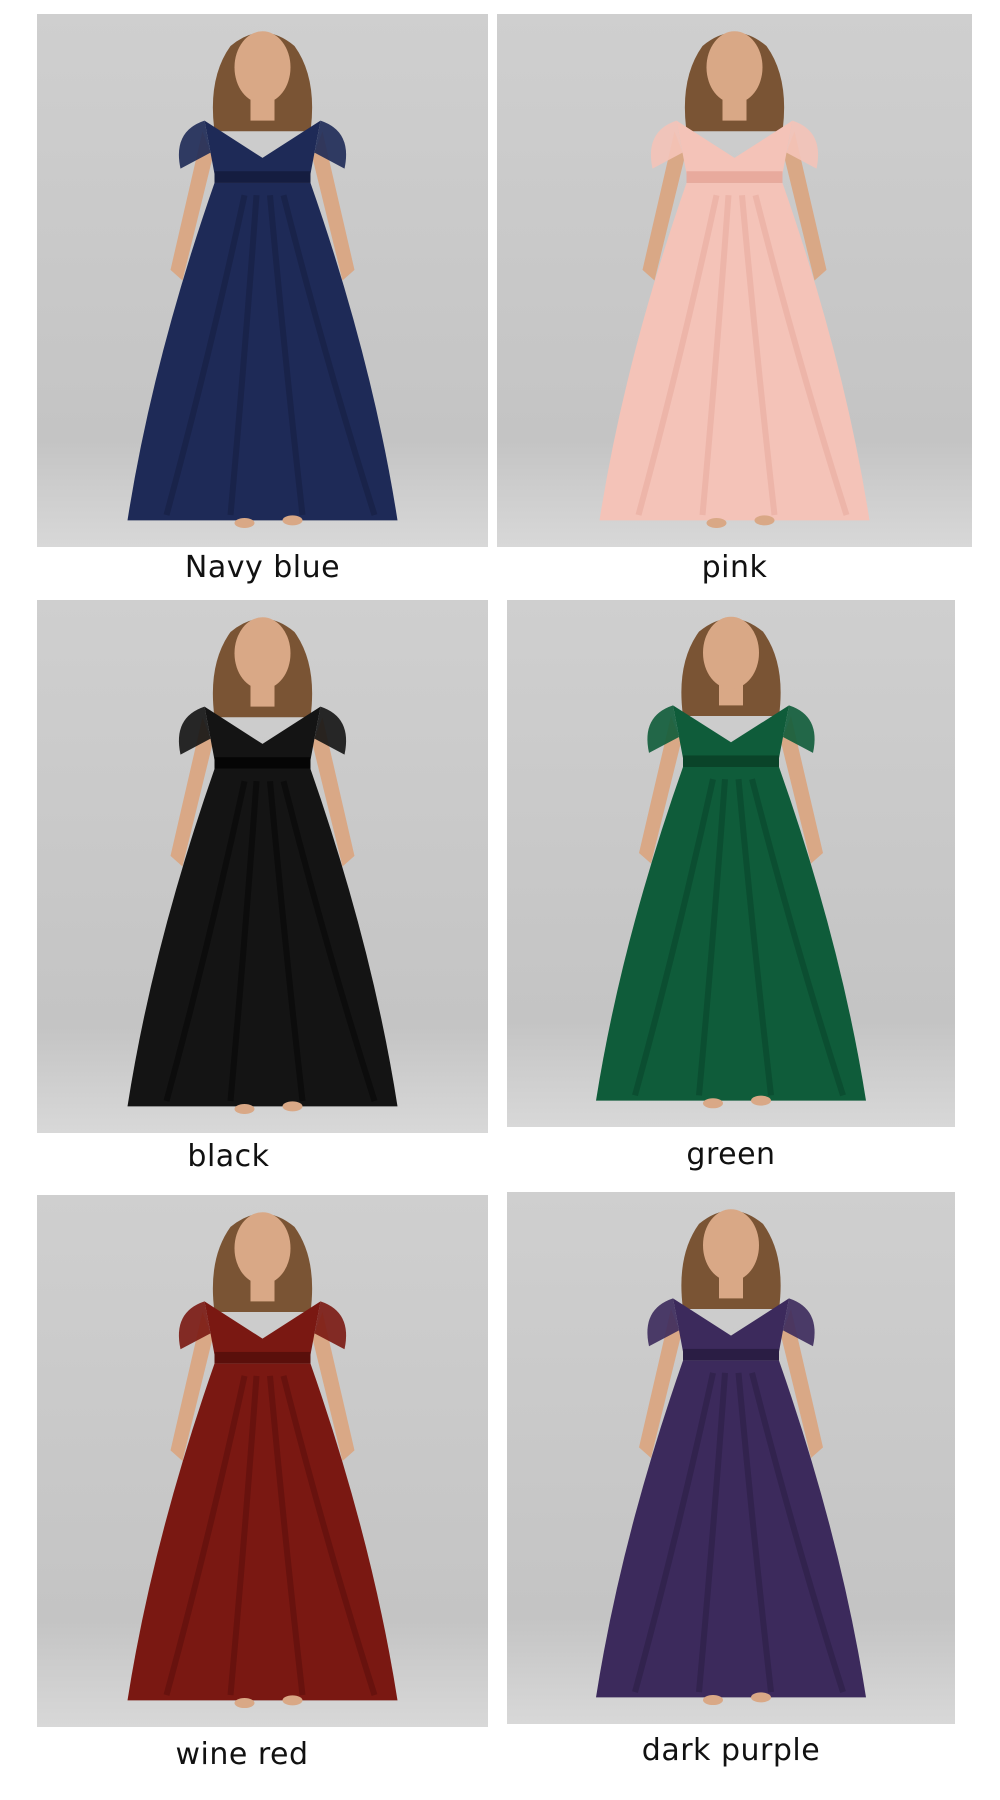  What do you see at coordinates (228, 1156) in the screenshot?
I see `variant-label-3: black` at bounding box center [228, 1156].